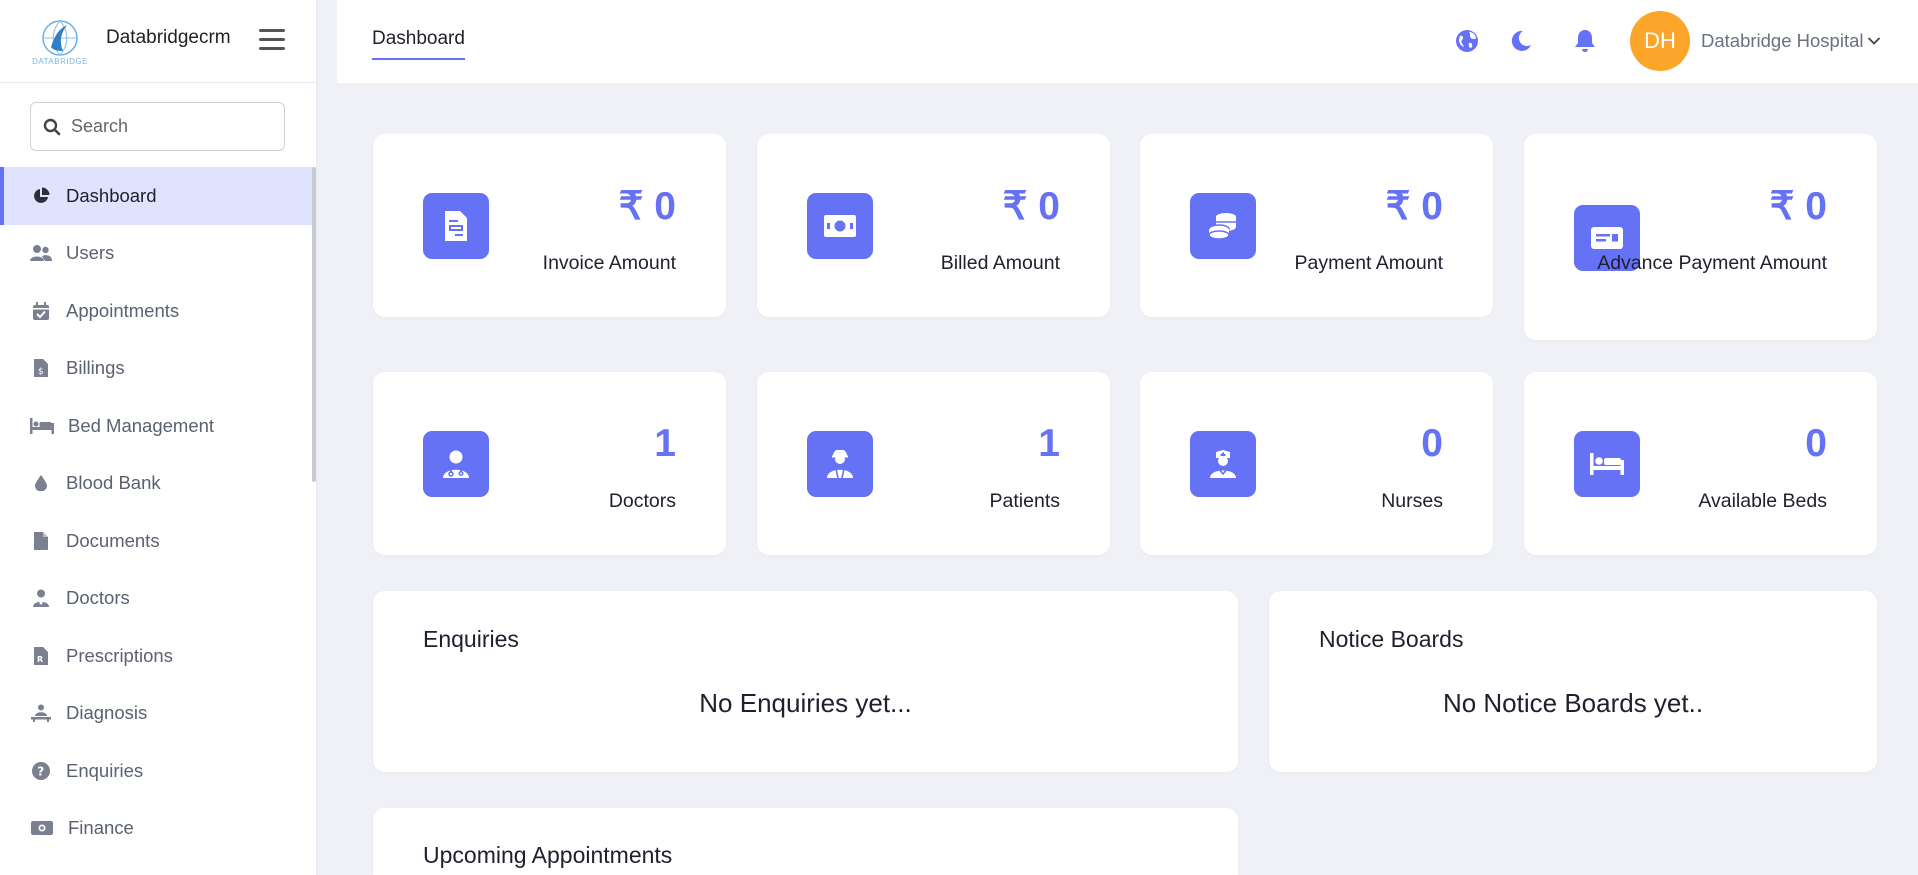 The height and width of the screenshot is (875, 1918). Describe the element at coordinates (314, 324) in the screenshot. I see `sidebar-scrollbar` at that location.